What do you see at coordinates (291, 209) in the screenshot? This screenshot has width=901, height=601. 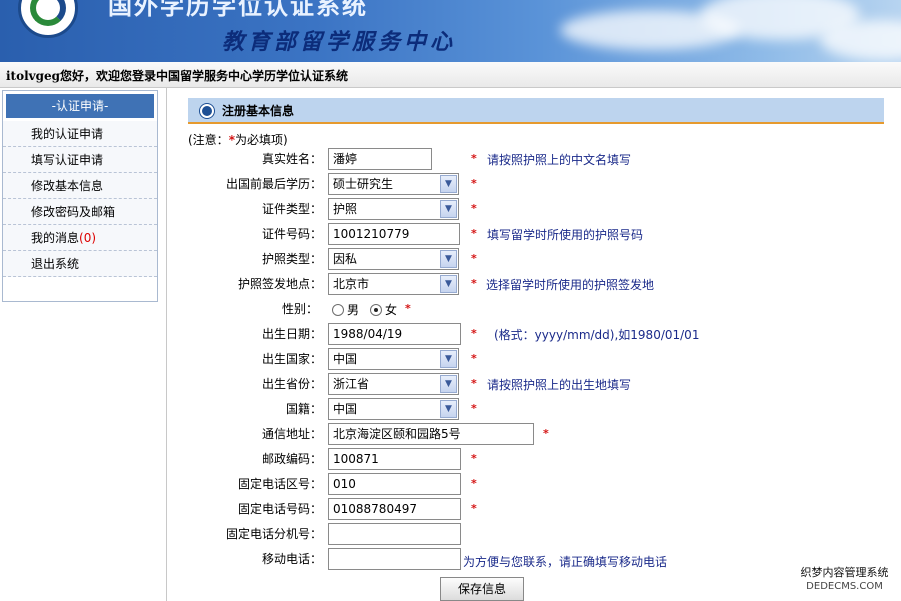 I see `id-type-label: 证件类型：` at bounding box center [291, 209].